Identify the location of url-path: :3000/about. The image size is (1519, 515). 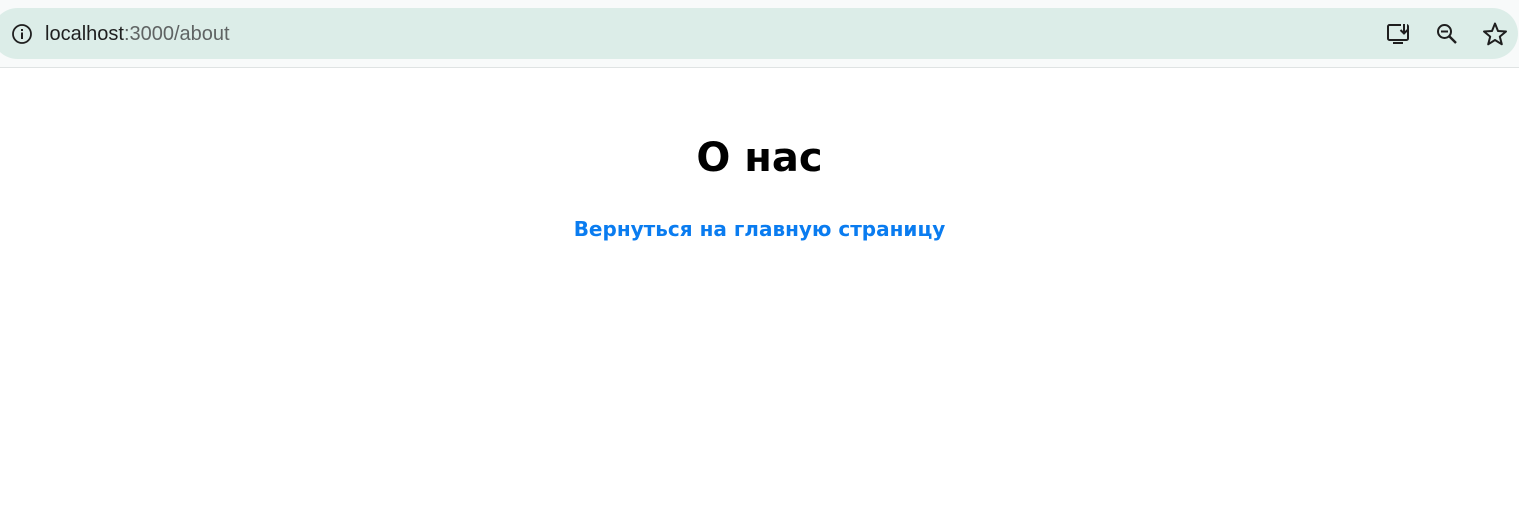
(176, 34).